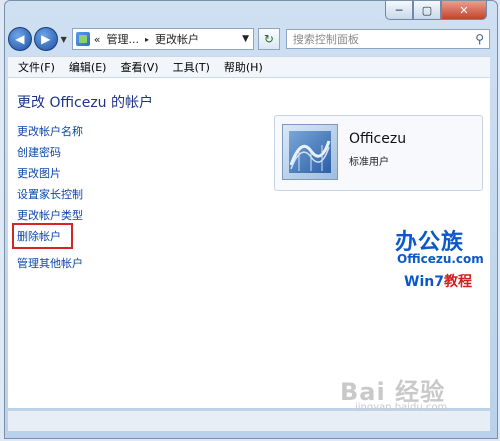 The height and width of the screenshot is (441, 500). Describe the element at coordinates (82, 39) in the screenshot. I see `control-panel-icon` at that location.